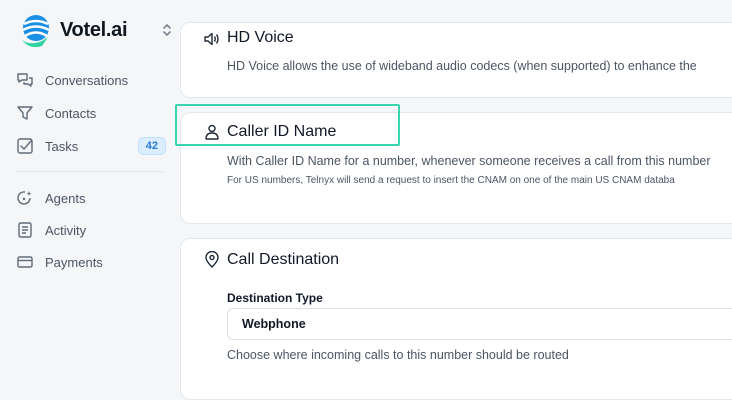 Image resolution: width=732 pixels, height=400 pixels. I want to click on checkbox-icon, so click(25, 146).